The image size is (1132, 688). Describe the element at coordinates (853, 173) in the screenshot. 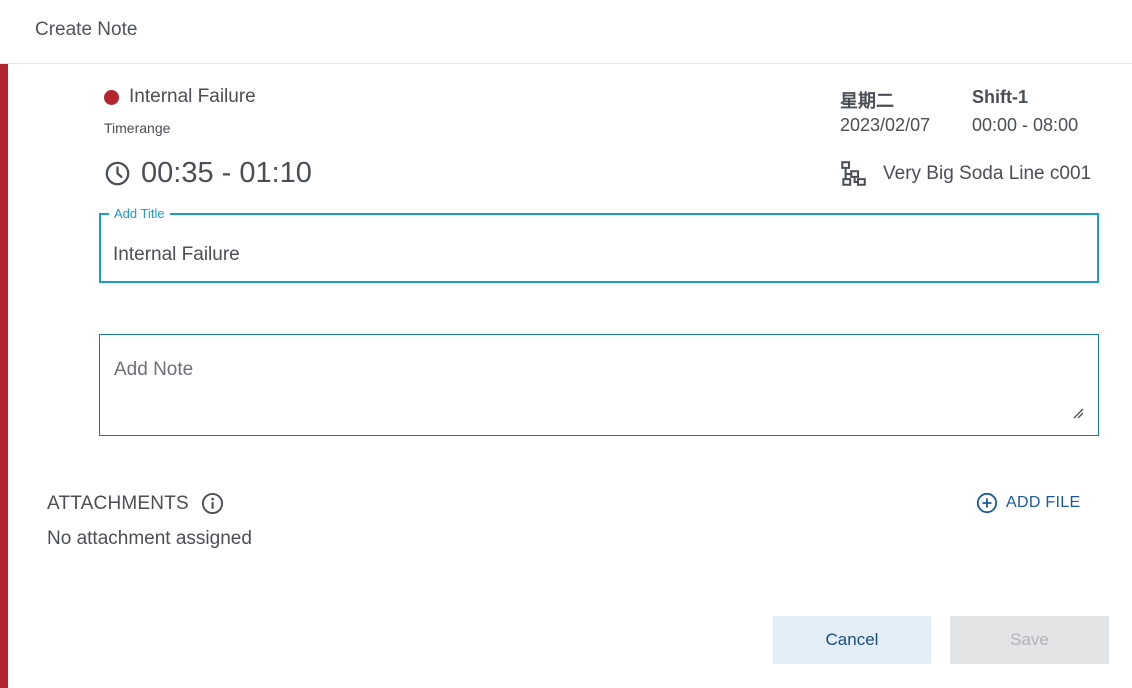

I see `hierarchy-icon` at that location.